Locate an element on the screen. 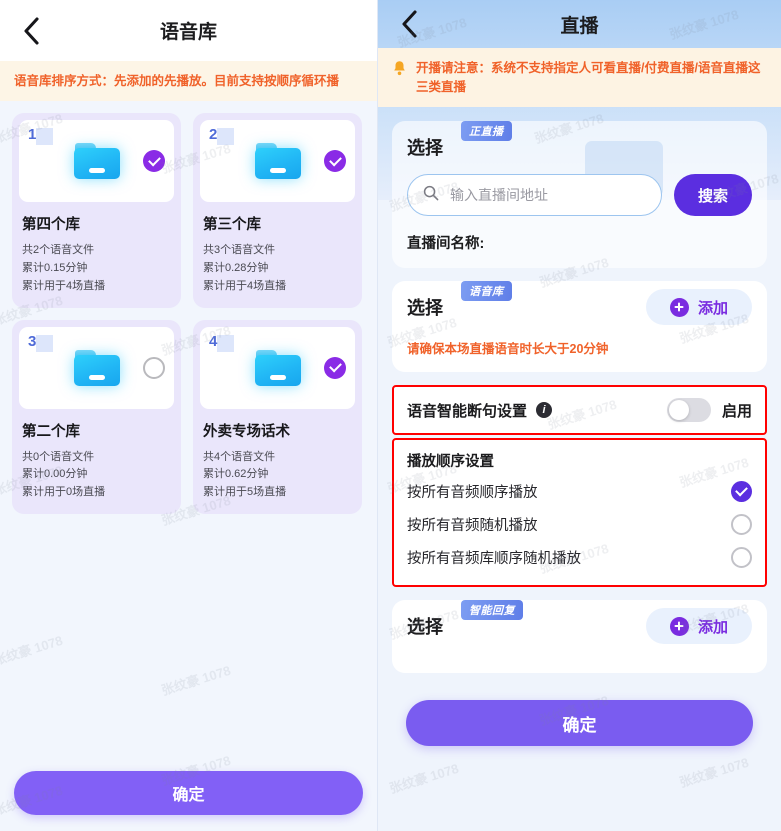  play-order-section: 播放顺序设置 按所有音频顺序播放 按所有音频随机播放 按所有音频库顺序随机播放 is located at coordinates (579, 512).